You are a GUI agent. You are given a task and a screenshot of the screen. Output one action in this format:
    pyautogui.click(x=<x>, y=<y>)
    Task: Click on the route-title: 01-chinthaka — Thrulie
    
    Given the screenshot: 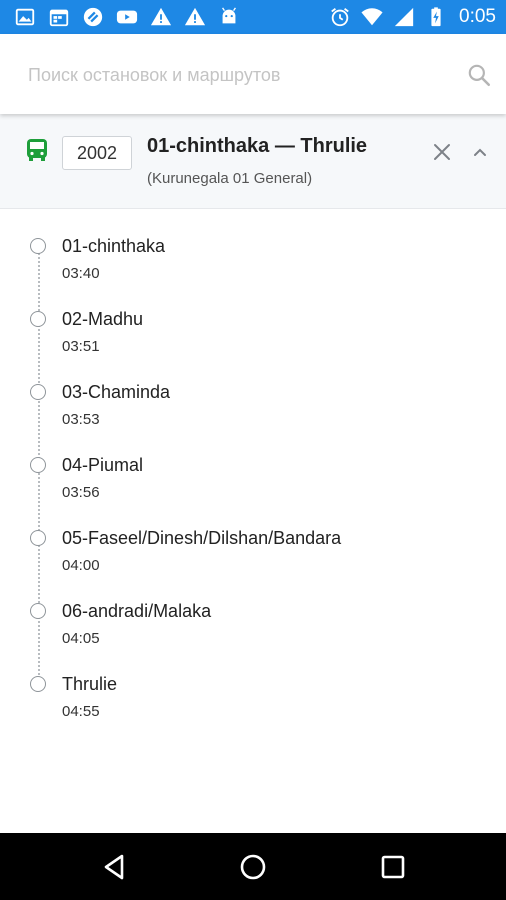 What is the action you would take?
    pyautogui.click(x=257, y=146)
    